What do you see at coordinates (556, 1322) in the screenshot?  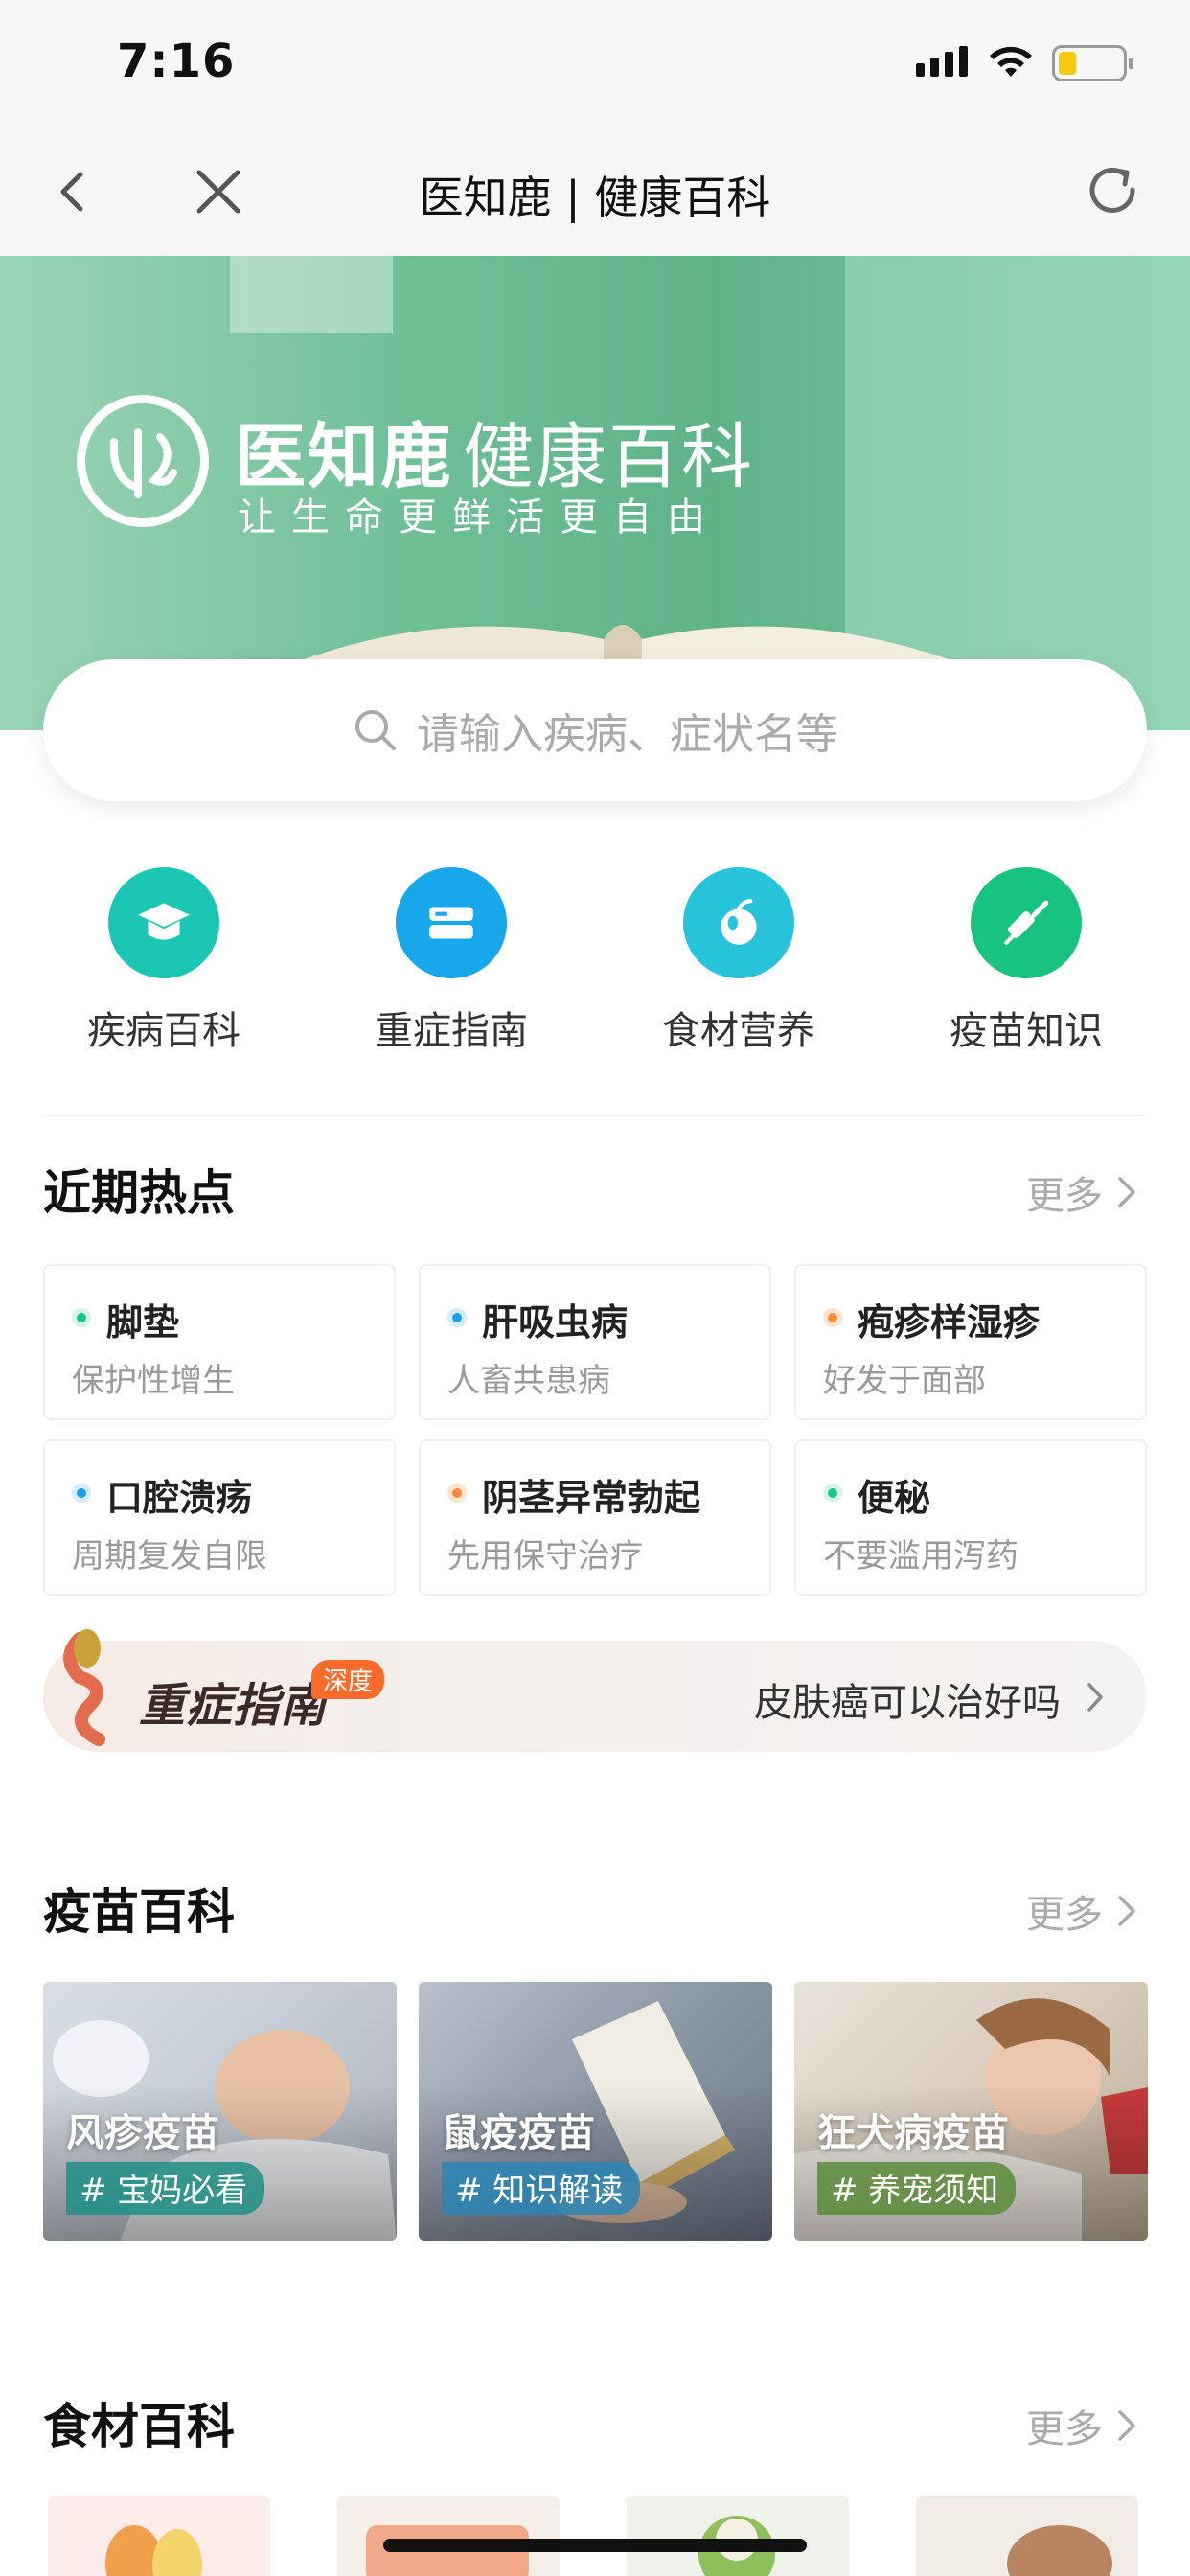 I see `hot-topic-name: 肝吸虫病` at bounding box center [556, 1322].